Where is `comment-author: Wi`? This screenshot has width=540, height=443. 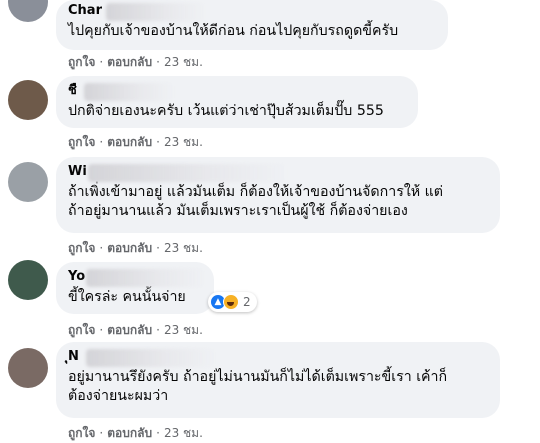 comment-author: Wi is located at coordinates (278, 173).